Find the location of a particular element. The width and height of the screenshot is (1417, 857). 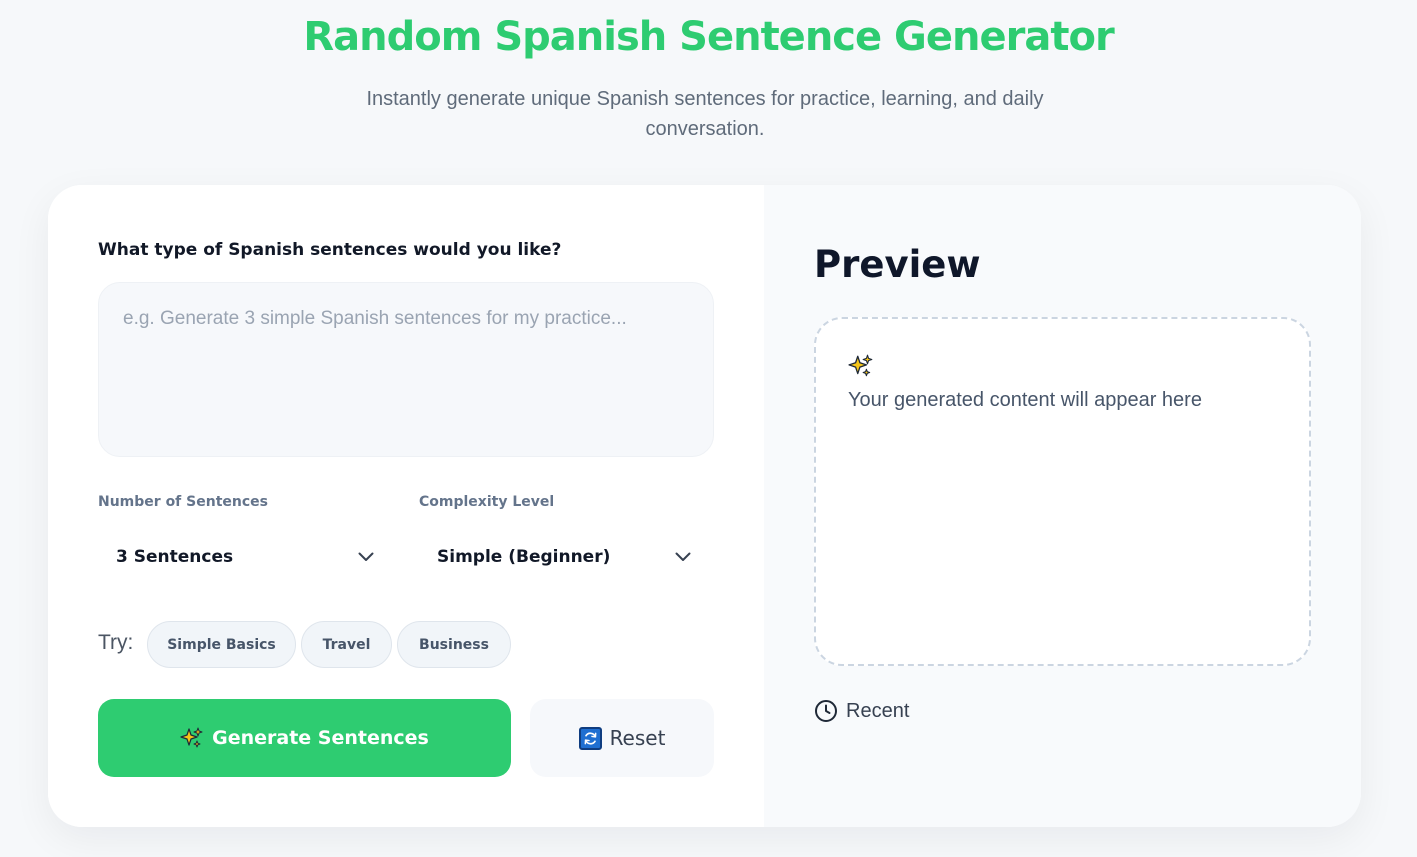

generate-button-label: Generate Sentences is located at coordinates (320, 738).